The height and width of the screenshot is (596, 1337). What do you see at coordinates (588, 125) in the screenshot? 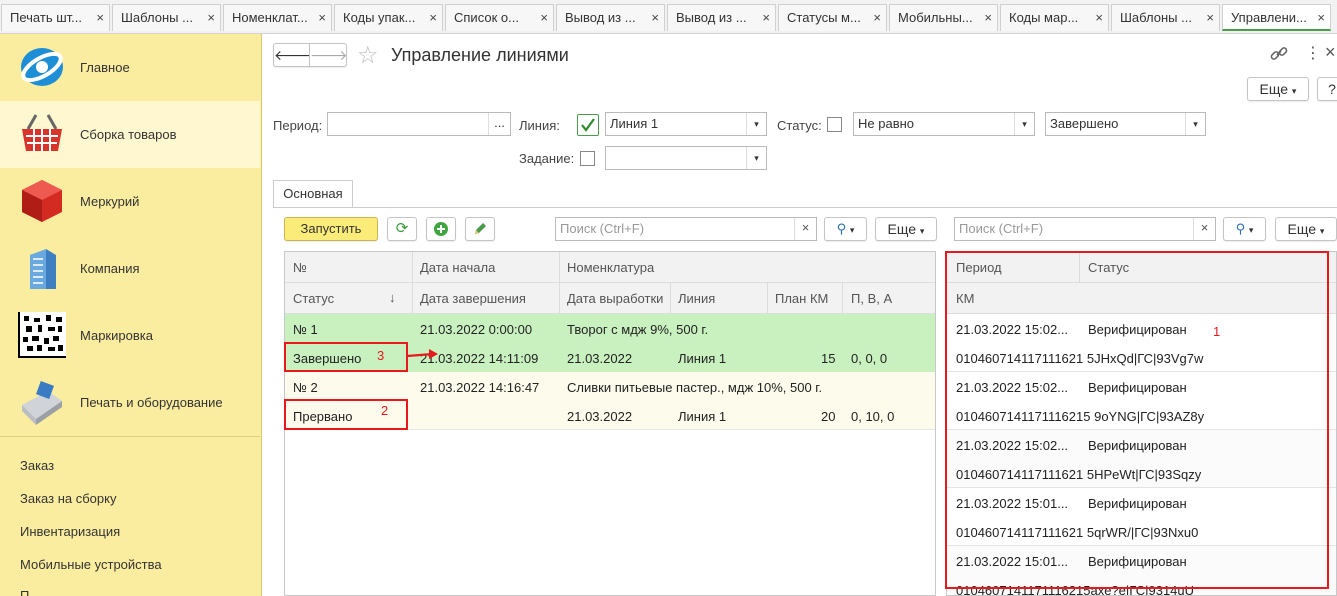
I see `line-checkbox` at bounding box center [588, 125].